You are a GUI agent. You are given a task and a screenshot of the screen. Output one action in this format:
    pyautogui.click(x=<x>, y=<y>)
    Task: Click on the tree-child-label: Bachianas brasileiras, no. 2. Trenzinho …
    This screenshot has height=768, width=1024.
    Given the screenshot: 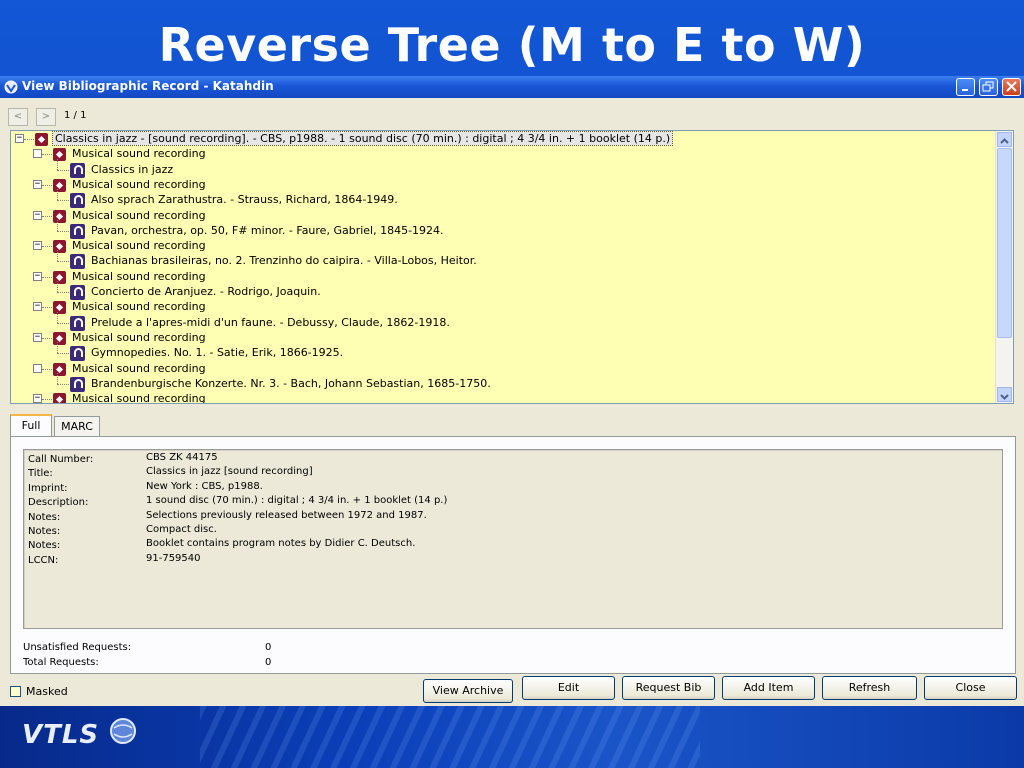 What is the action you would take?
    pyautogui.click(x=284, y=260)
    